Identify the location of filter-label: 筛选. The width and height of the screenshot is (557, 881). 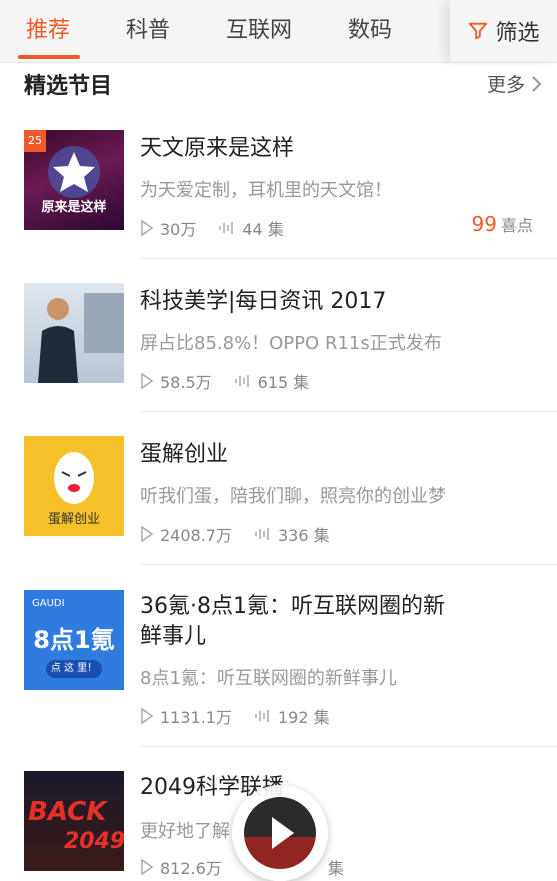
(517, 33).